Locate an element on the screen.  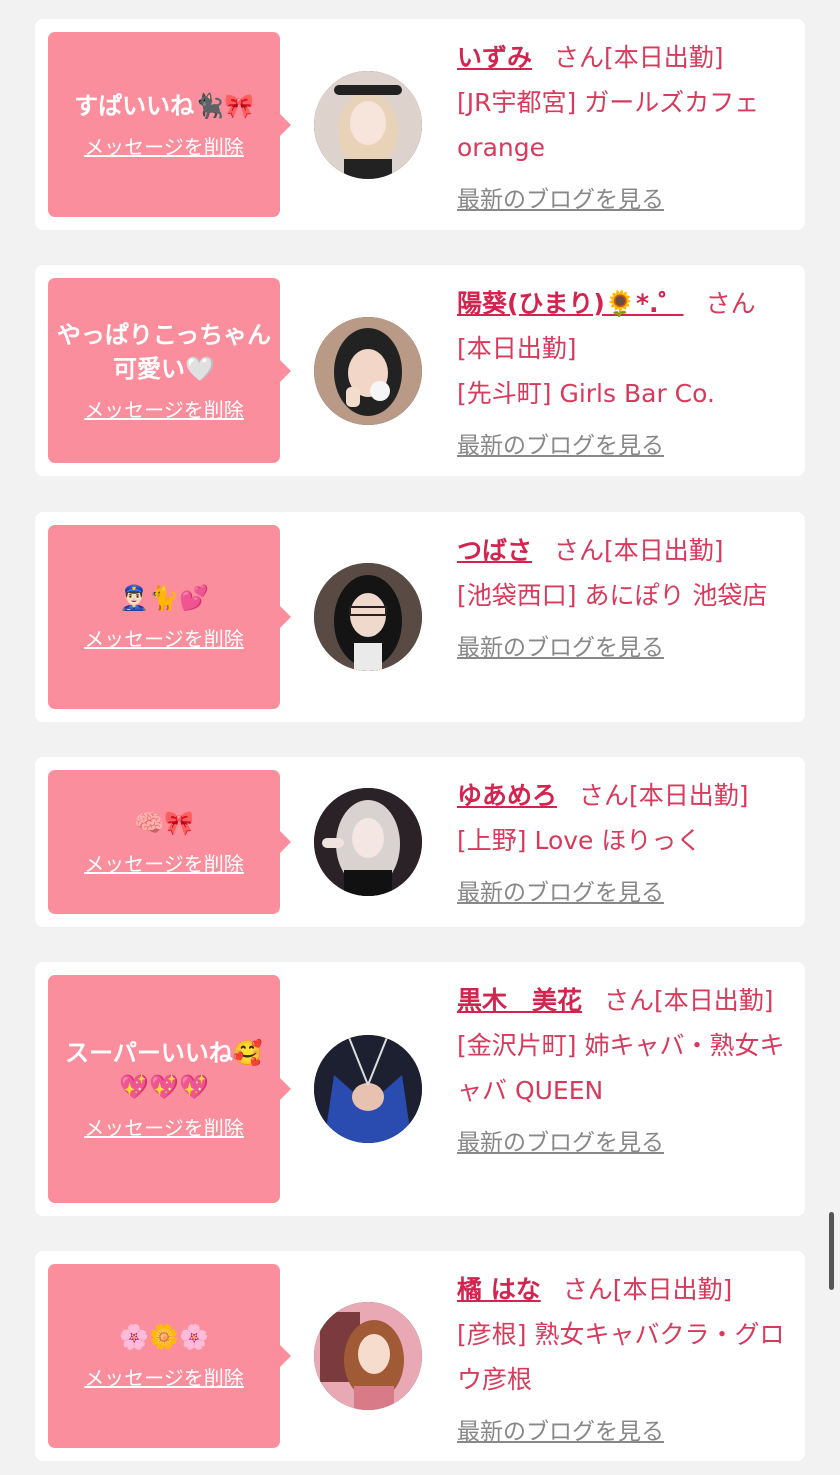
cast-name-link: 陽葵(ひまり)🌻*.゜ is located at coordinates (570, 303).